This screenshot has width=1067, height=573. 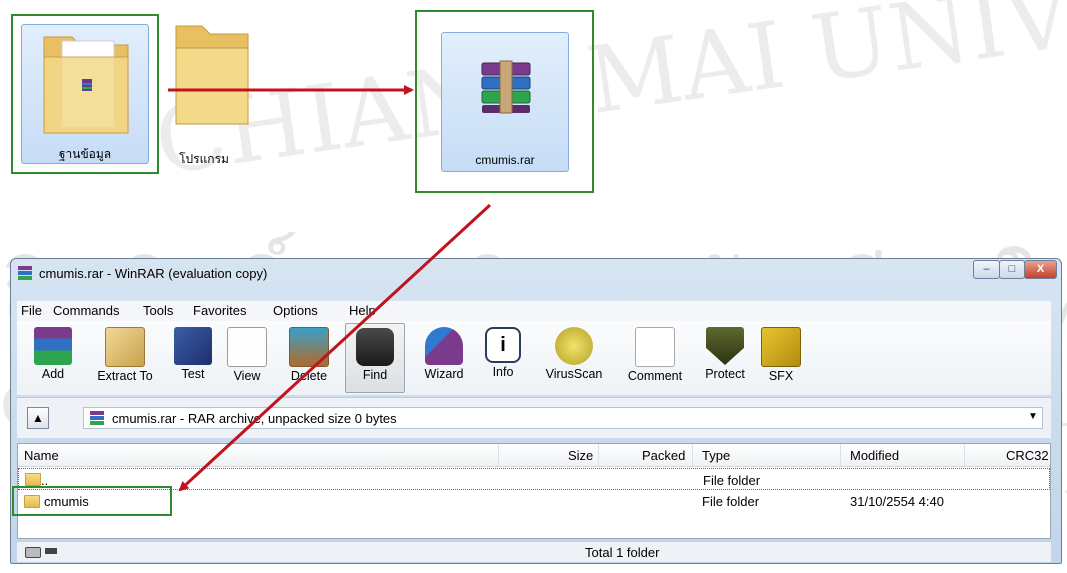 I want to click on arrow-rar-to-folder-entry, so click(x=335, y=347).